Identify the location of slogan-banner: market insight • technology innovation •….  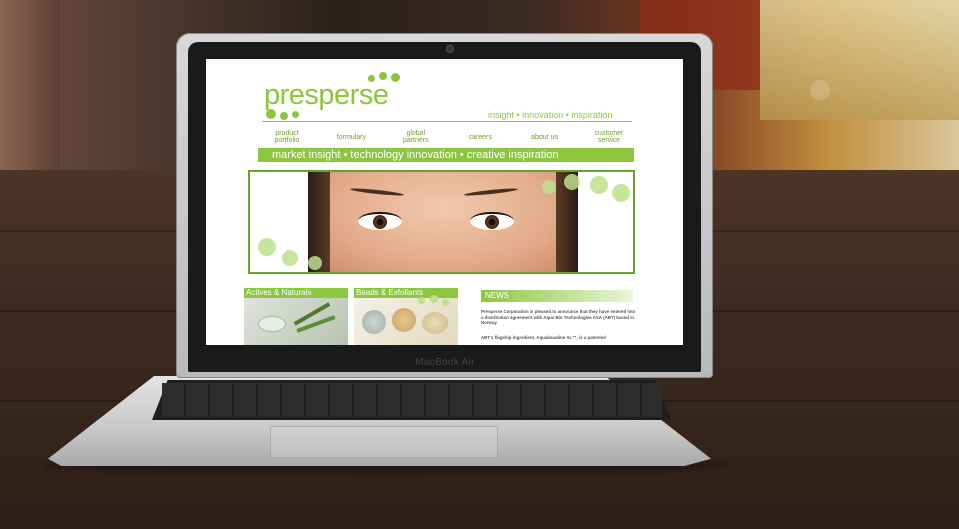
(446, 155).